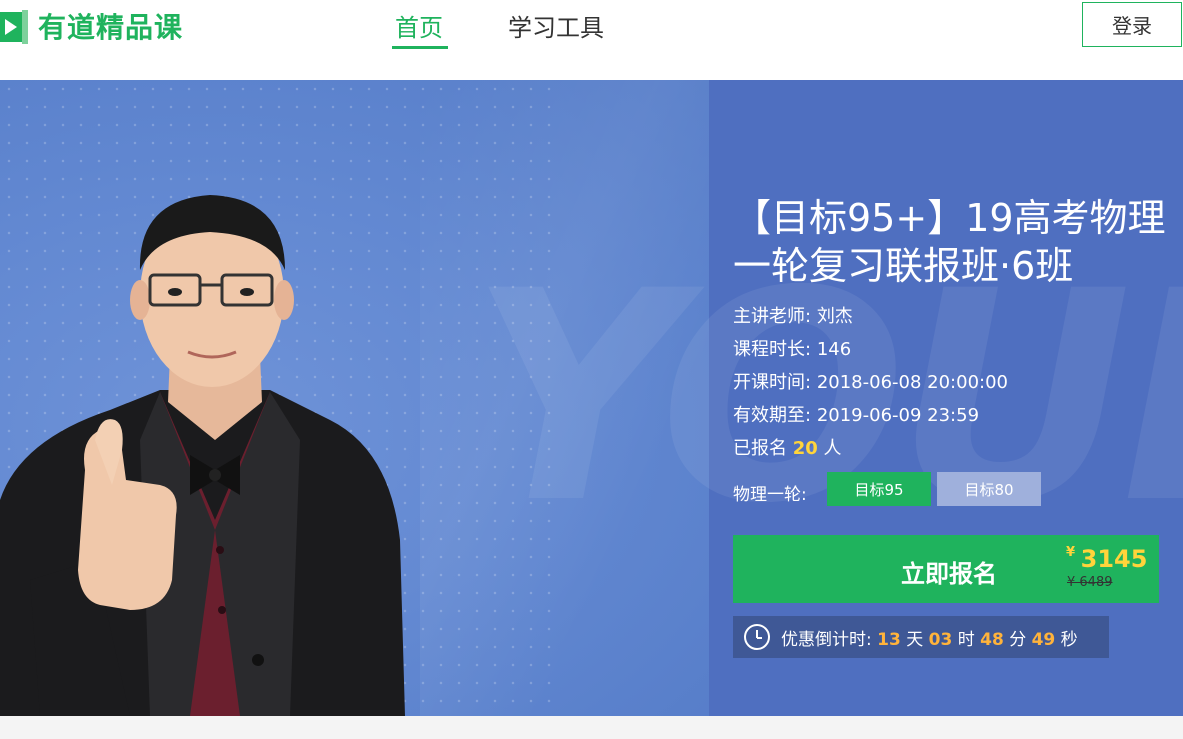 Image resolution: width=1183 pixels, height=739 pixels. Describe the element at coordinates (591, 727) in the screenshot. I see `page-content-start` at that location.